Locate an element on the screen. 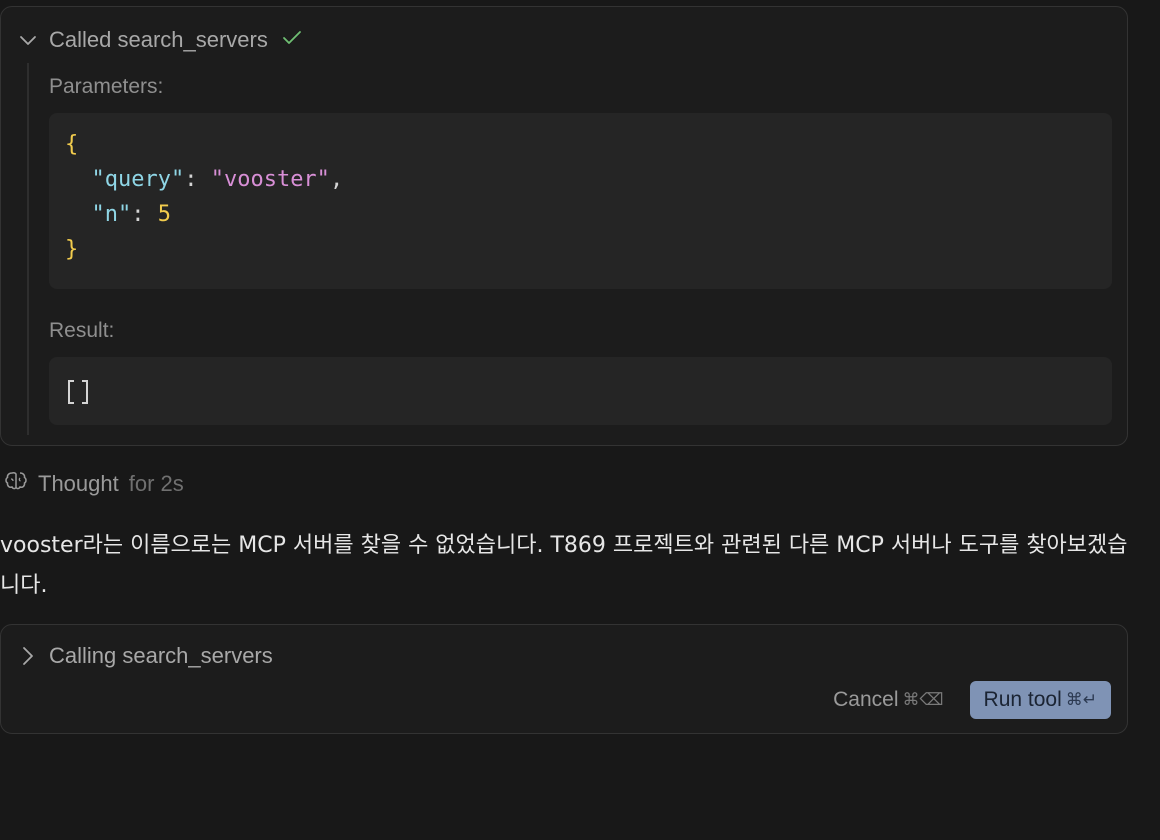 This screenshot has height=840, width=1160. parameters-label: Parameters: is located at coordinates (106, 86).